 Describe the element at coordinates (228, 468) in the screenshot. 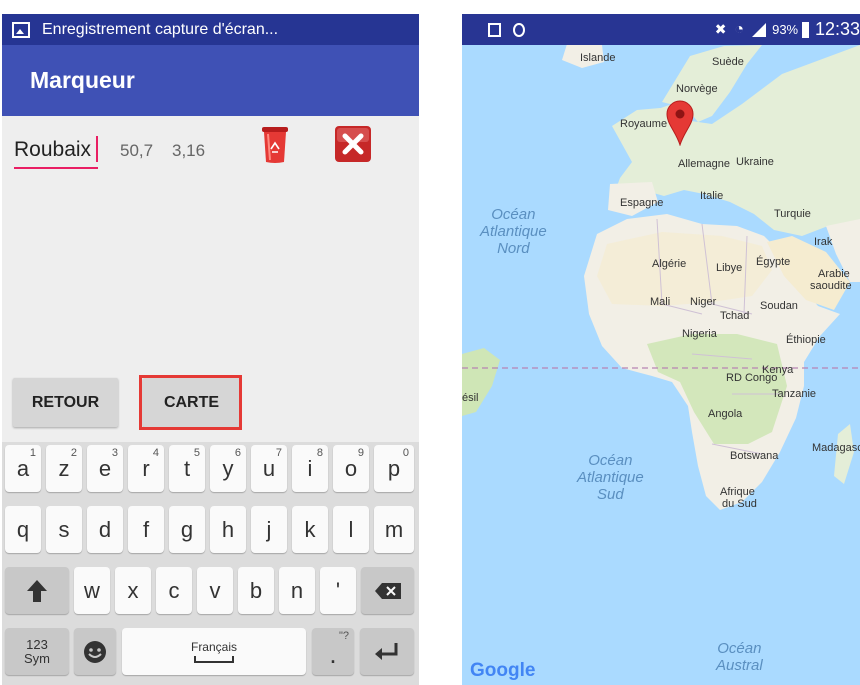

I see `key-y: 6y` at that location.